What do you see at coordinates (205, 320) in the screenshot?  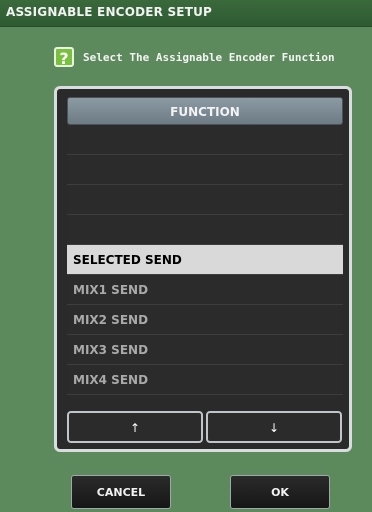 I see `function-list-item: MIX2 SEND` at bounding box center [205, 320].